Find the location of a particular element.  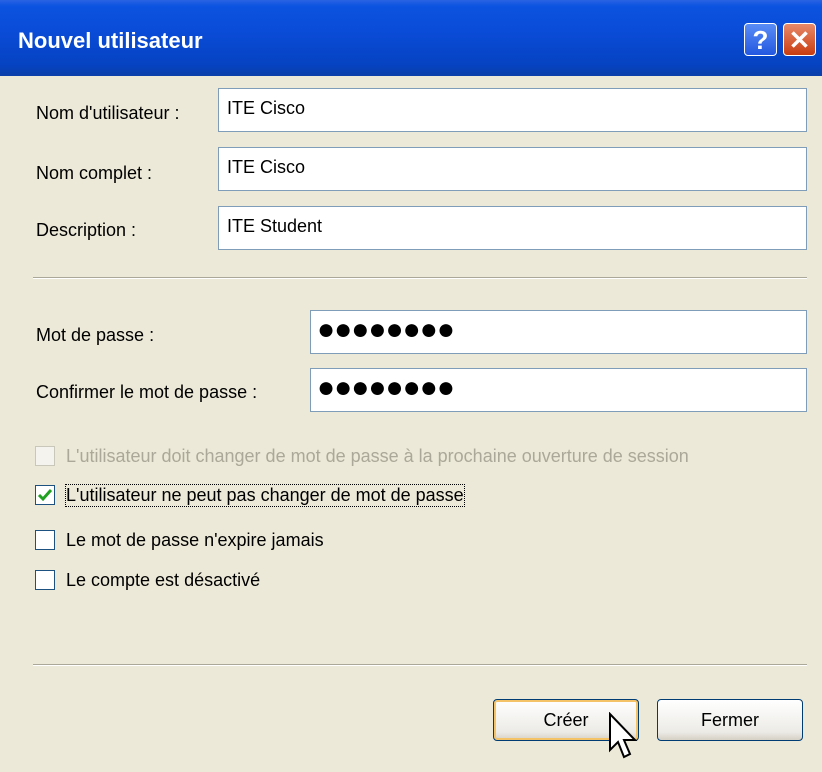

password-never-expires-label: Le mot de passe n'expire jamais is located at coordinates (195, 540).